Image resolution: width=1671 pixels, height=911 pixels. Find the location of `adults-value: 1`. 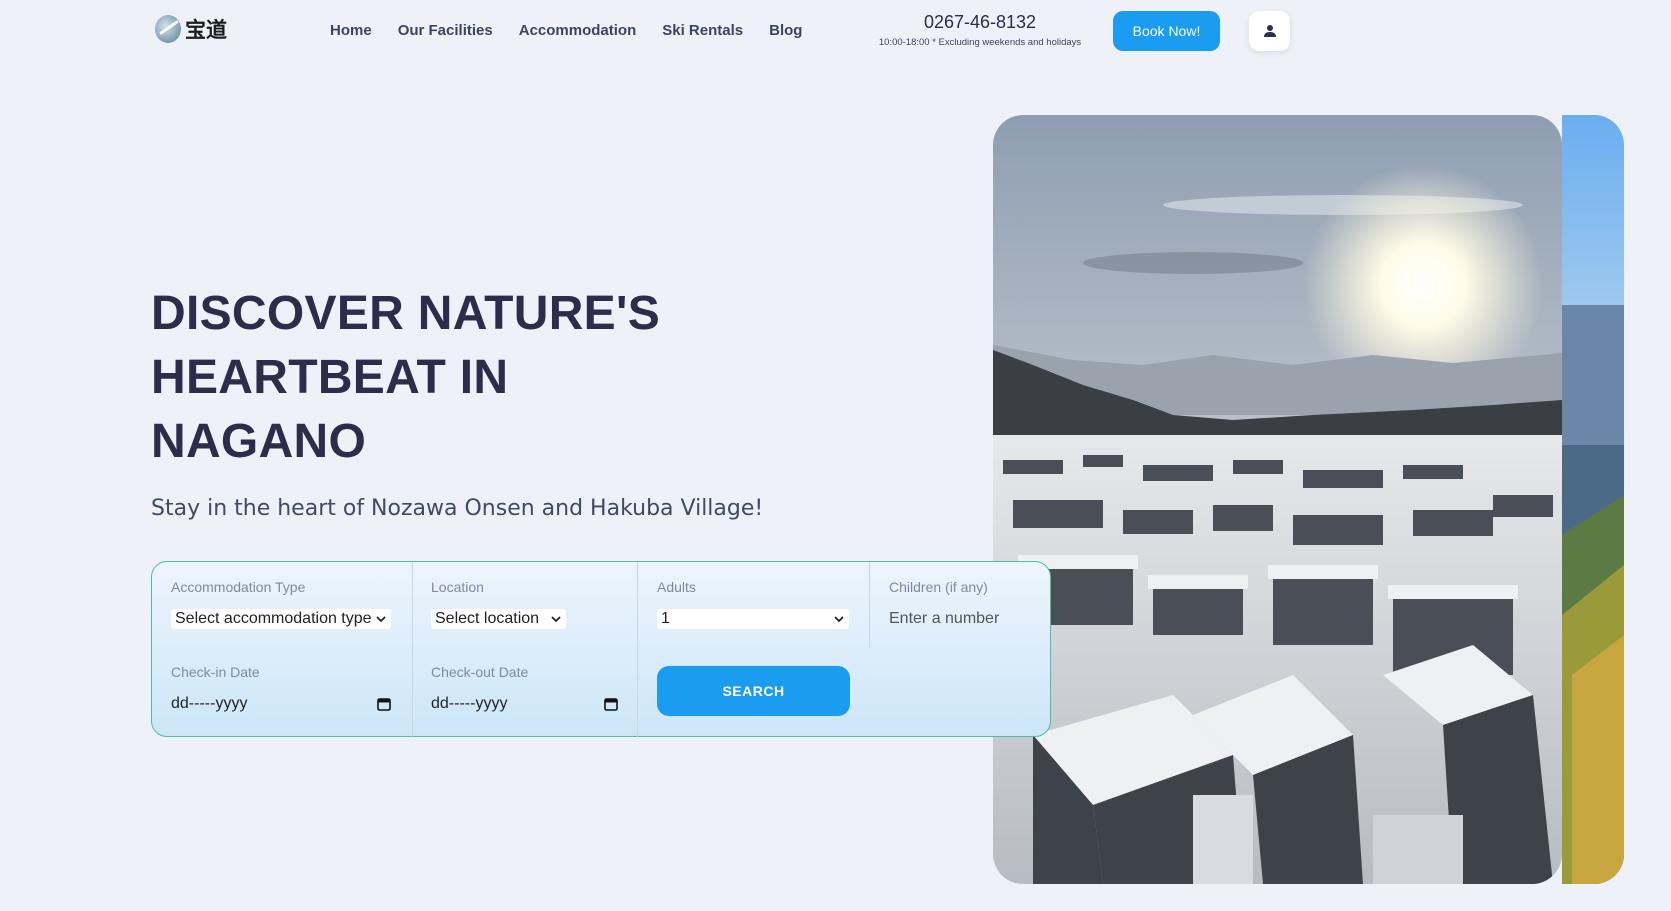

adults-value: 1 is located at coordinates (665, 618).